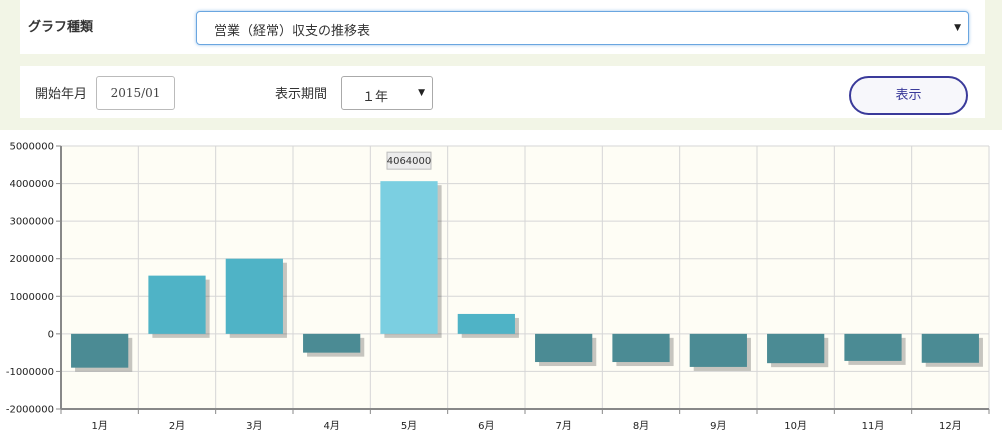 This screenshot has width=1002, height=440. What do you see at coordinates (409, 426) in the screenshot?
I see `x-tick-label: 5月` at bounding box center [409, 426].